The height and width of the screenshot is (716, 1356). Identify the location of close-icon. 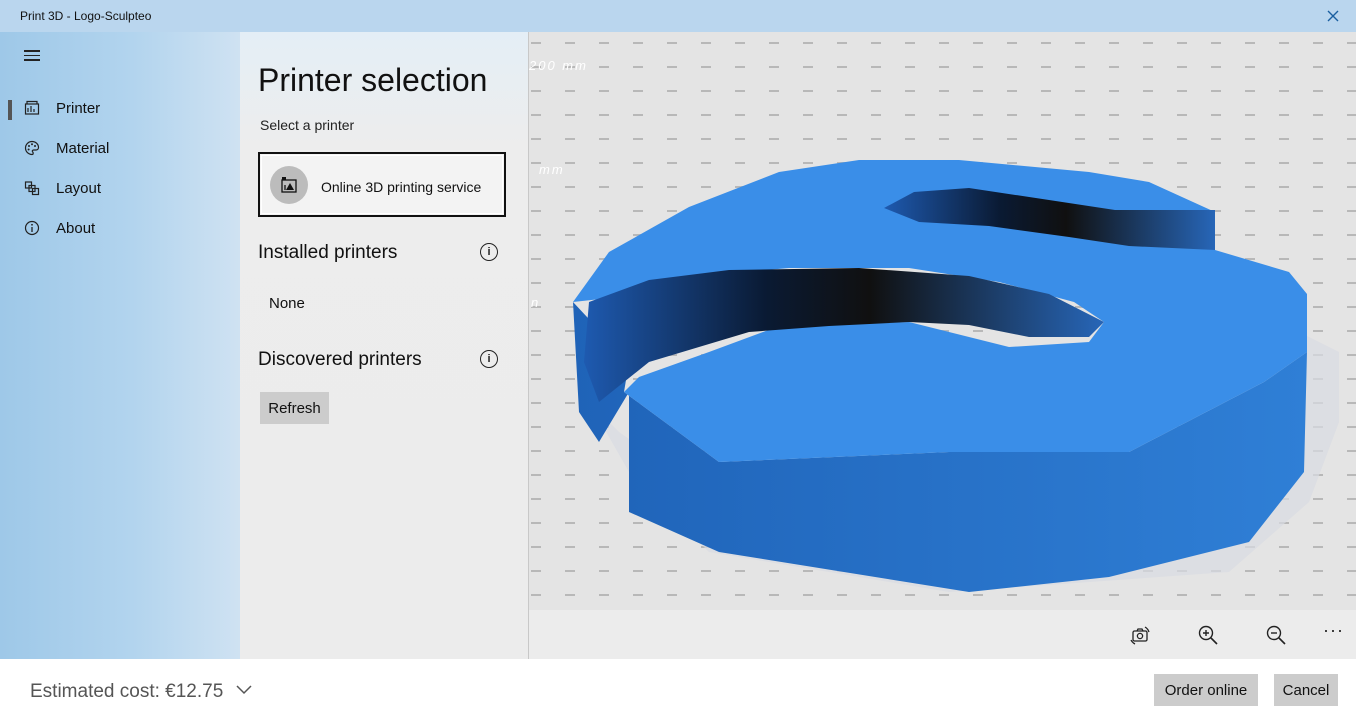
(1333, 16).